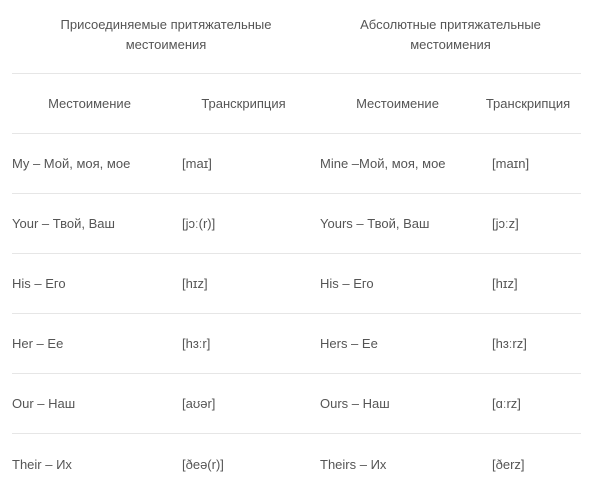 The height and width of the screenshot is (494, 607). Describe the element at coordinates (397, 344) in the screenshot. I see `pronoun-absolute: Hers – Ее` at that location.